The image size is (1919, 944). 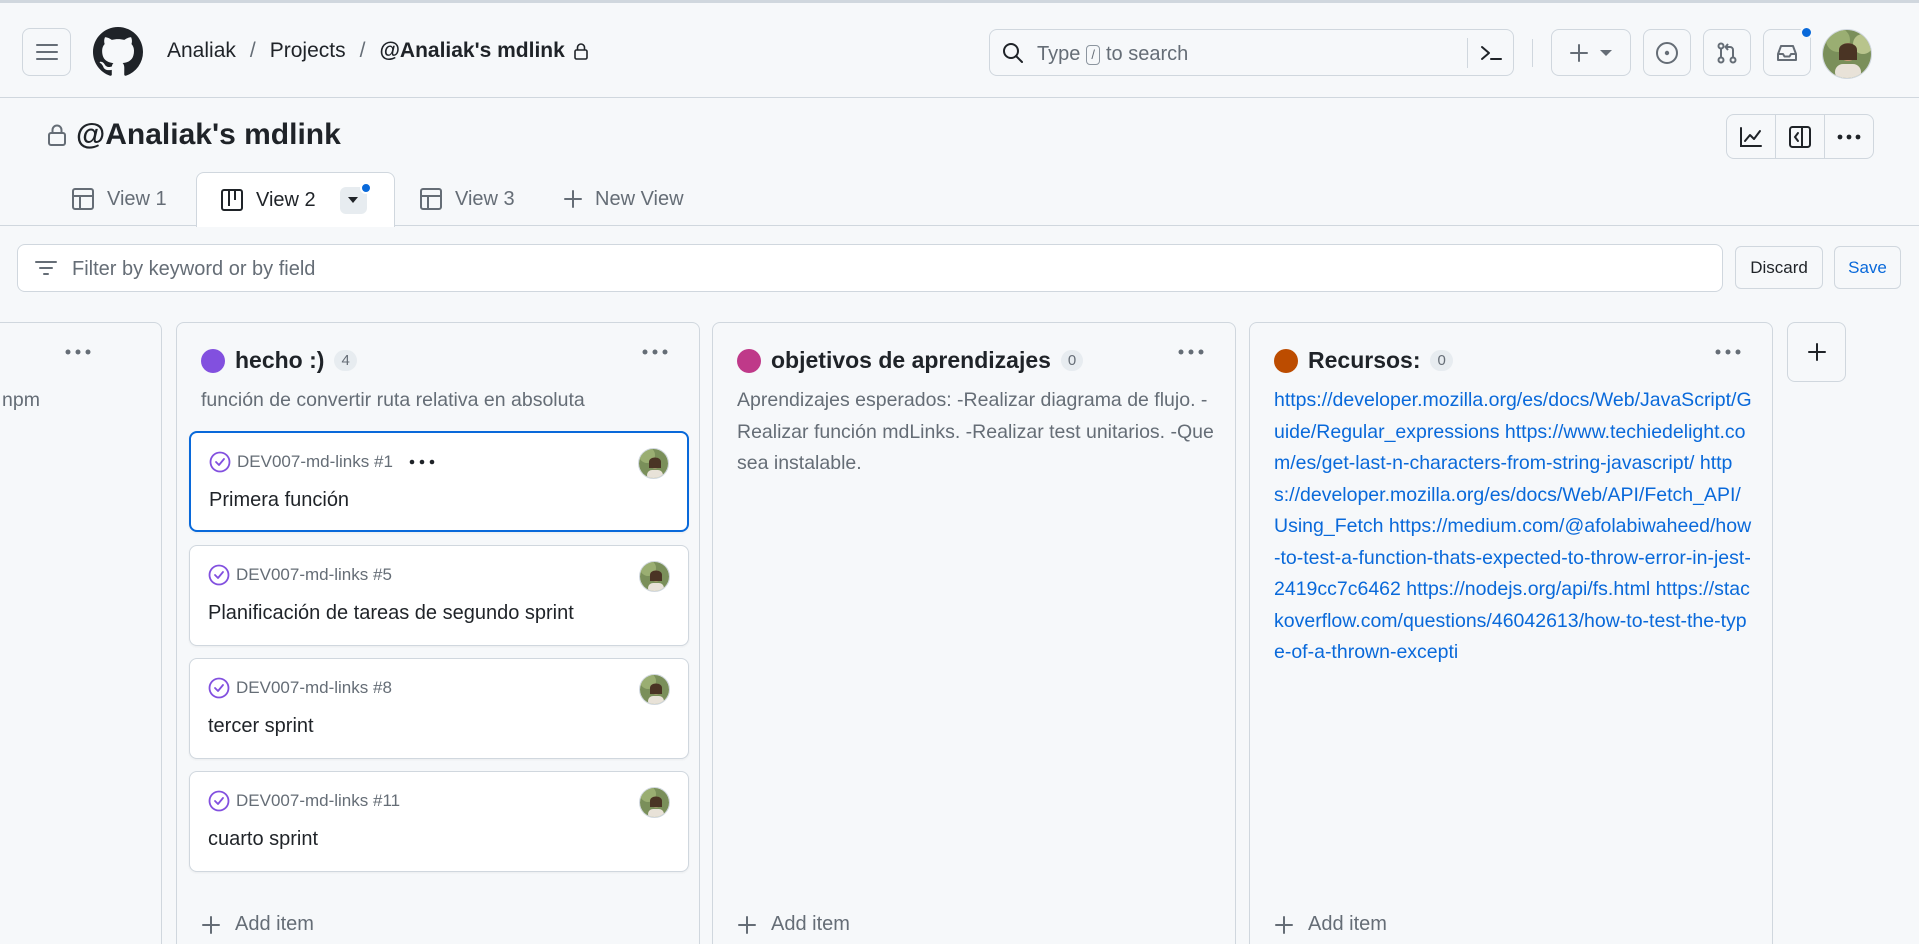 What do you see at coordinates (1867, 267) in the screenshot?
I see `save-button: Save` at bounding box center [1867, 267].